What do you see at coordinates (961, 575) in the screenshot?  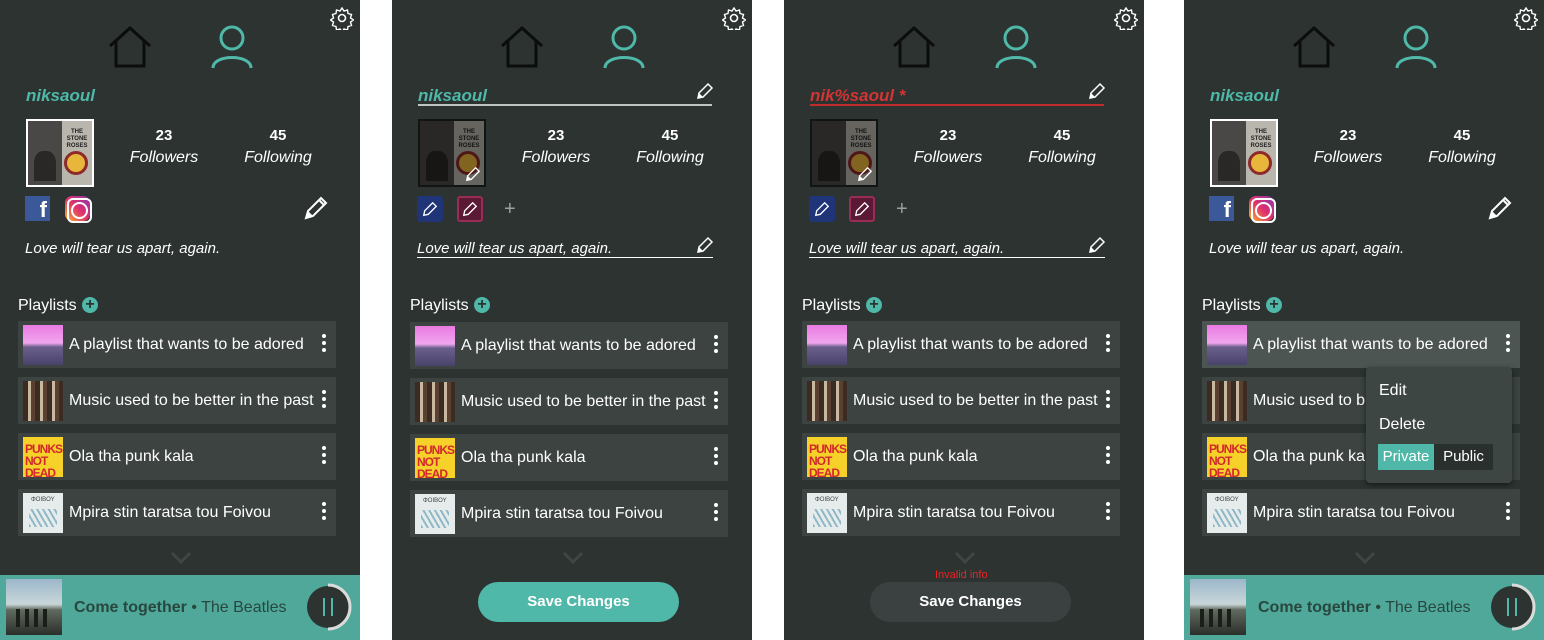 I see `invalid-info-message: Invalid info` at bounding box center [961, 575].